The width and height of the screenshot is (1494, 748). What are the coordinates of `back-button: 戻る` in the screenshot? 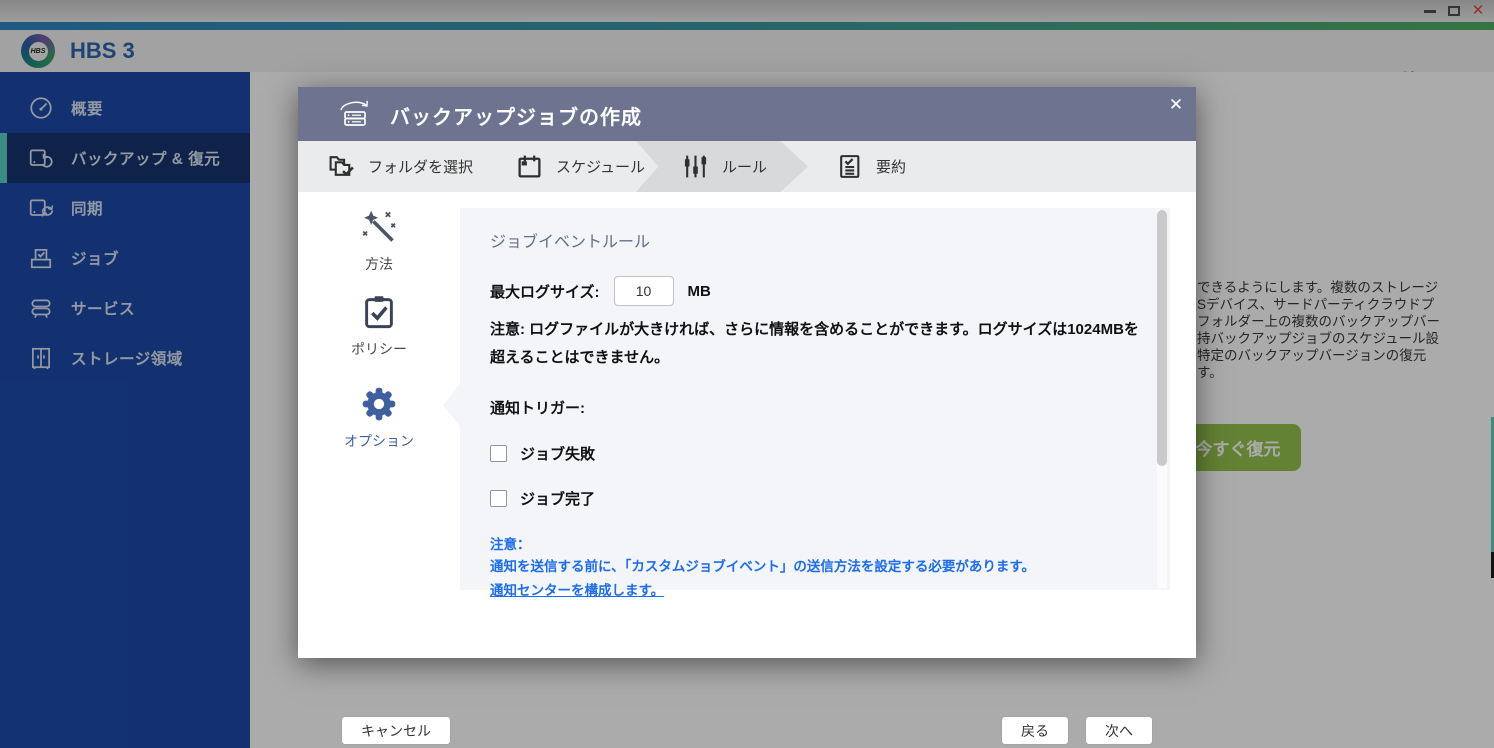 It's located at (1035, 730).